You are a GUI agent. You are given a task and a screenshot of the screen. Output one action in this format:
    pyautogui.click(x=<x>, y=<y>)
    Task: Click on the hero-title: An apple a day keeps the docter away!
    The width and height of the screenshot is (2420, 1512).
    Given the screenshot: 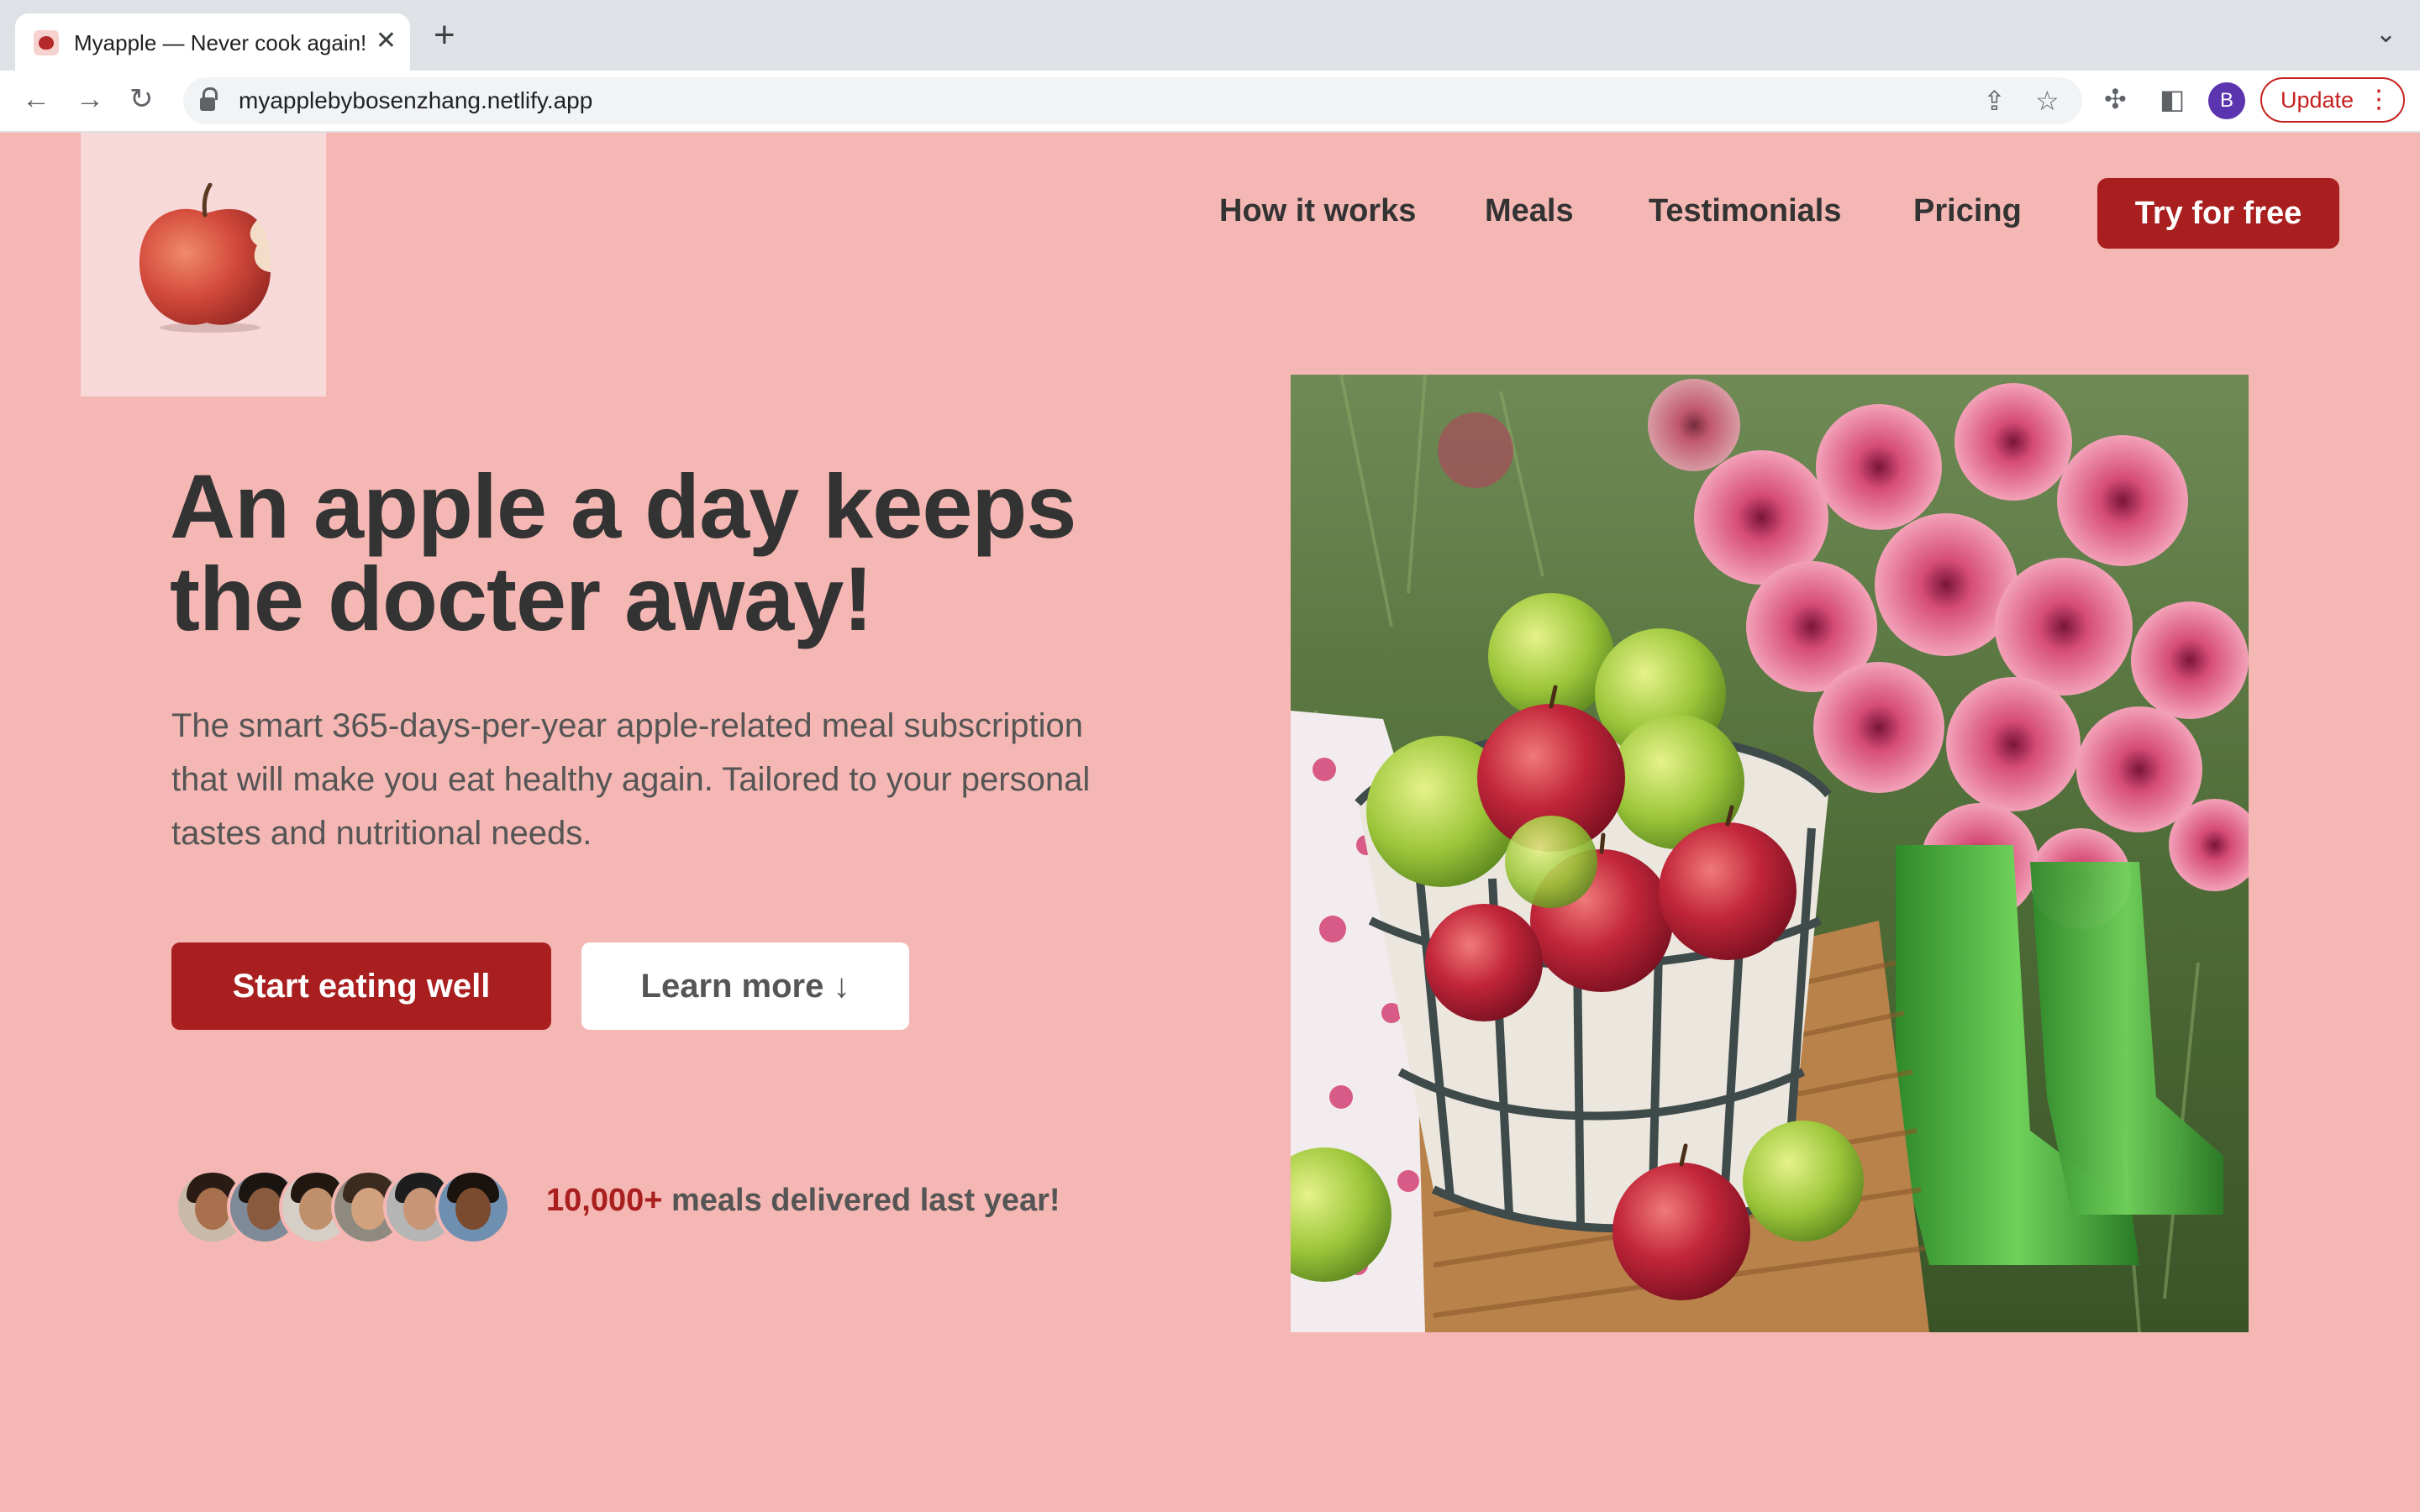 What is the action you would take?
    pyautogui.click(x=623, y=552)
    